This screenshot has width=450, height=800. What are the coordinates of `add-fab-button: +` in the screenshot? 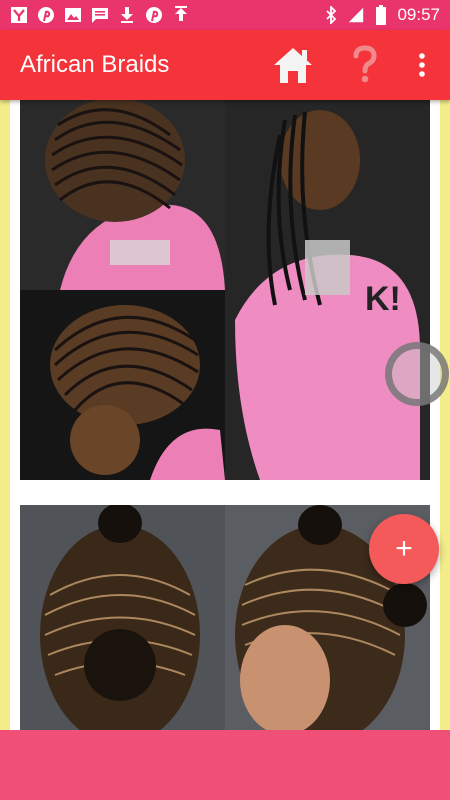 It's located at (404, 549).